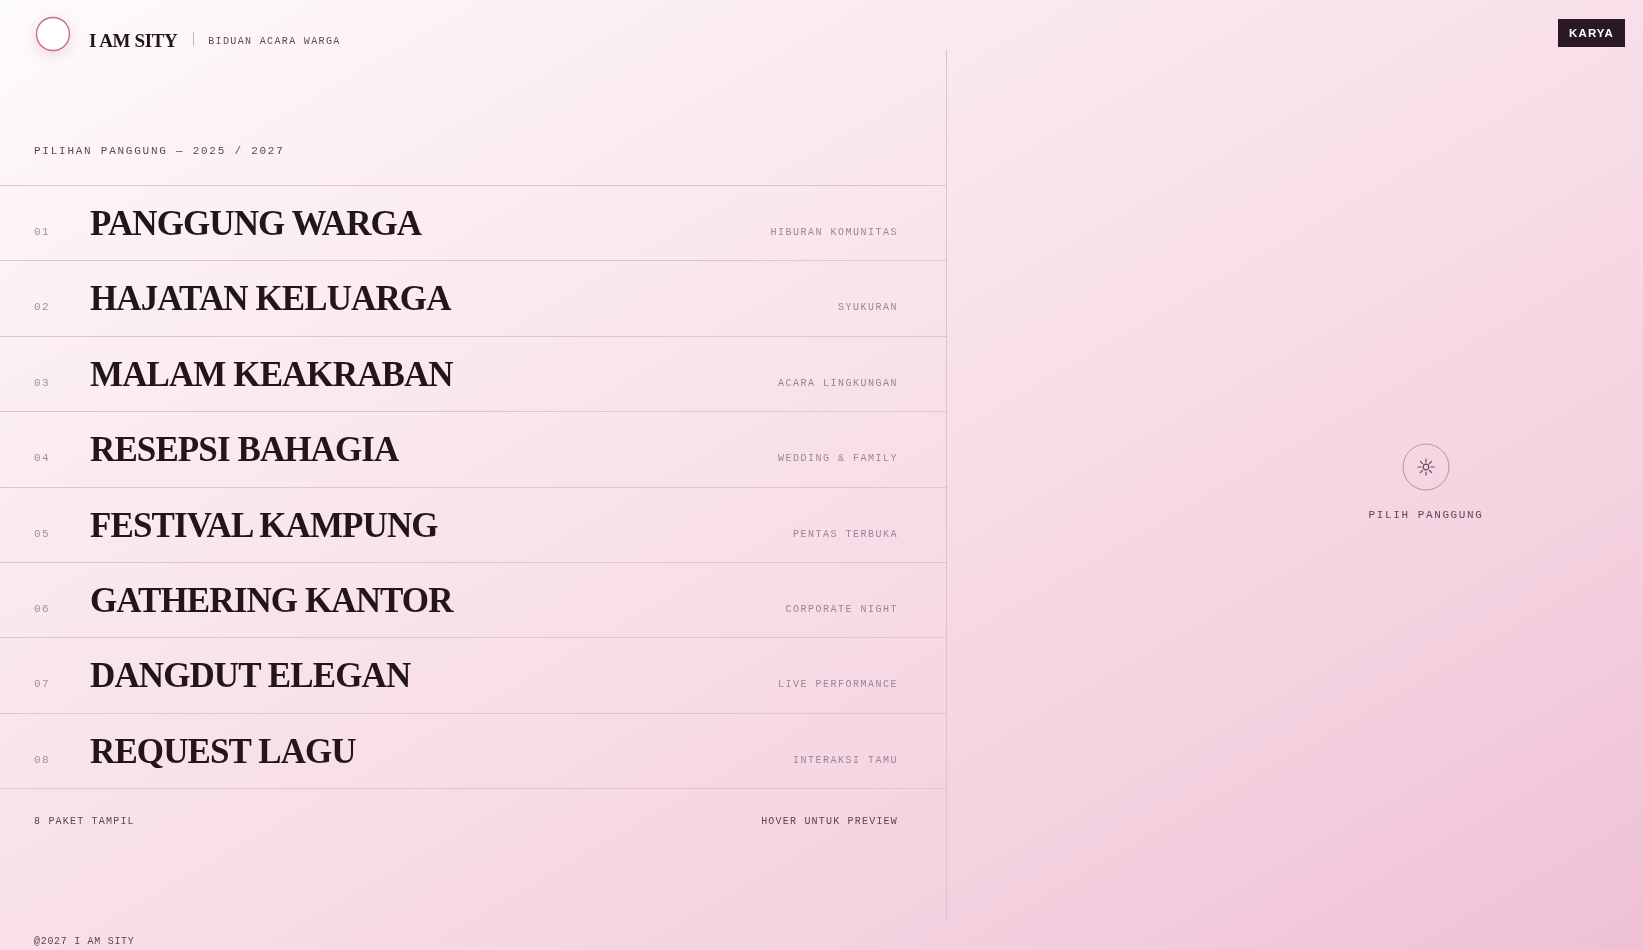  Describe the element at coordinates (133, 40) in the screenshot. I see `brand-name: I AM SITY` at that location.